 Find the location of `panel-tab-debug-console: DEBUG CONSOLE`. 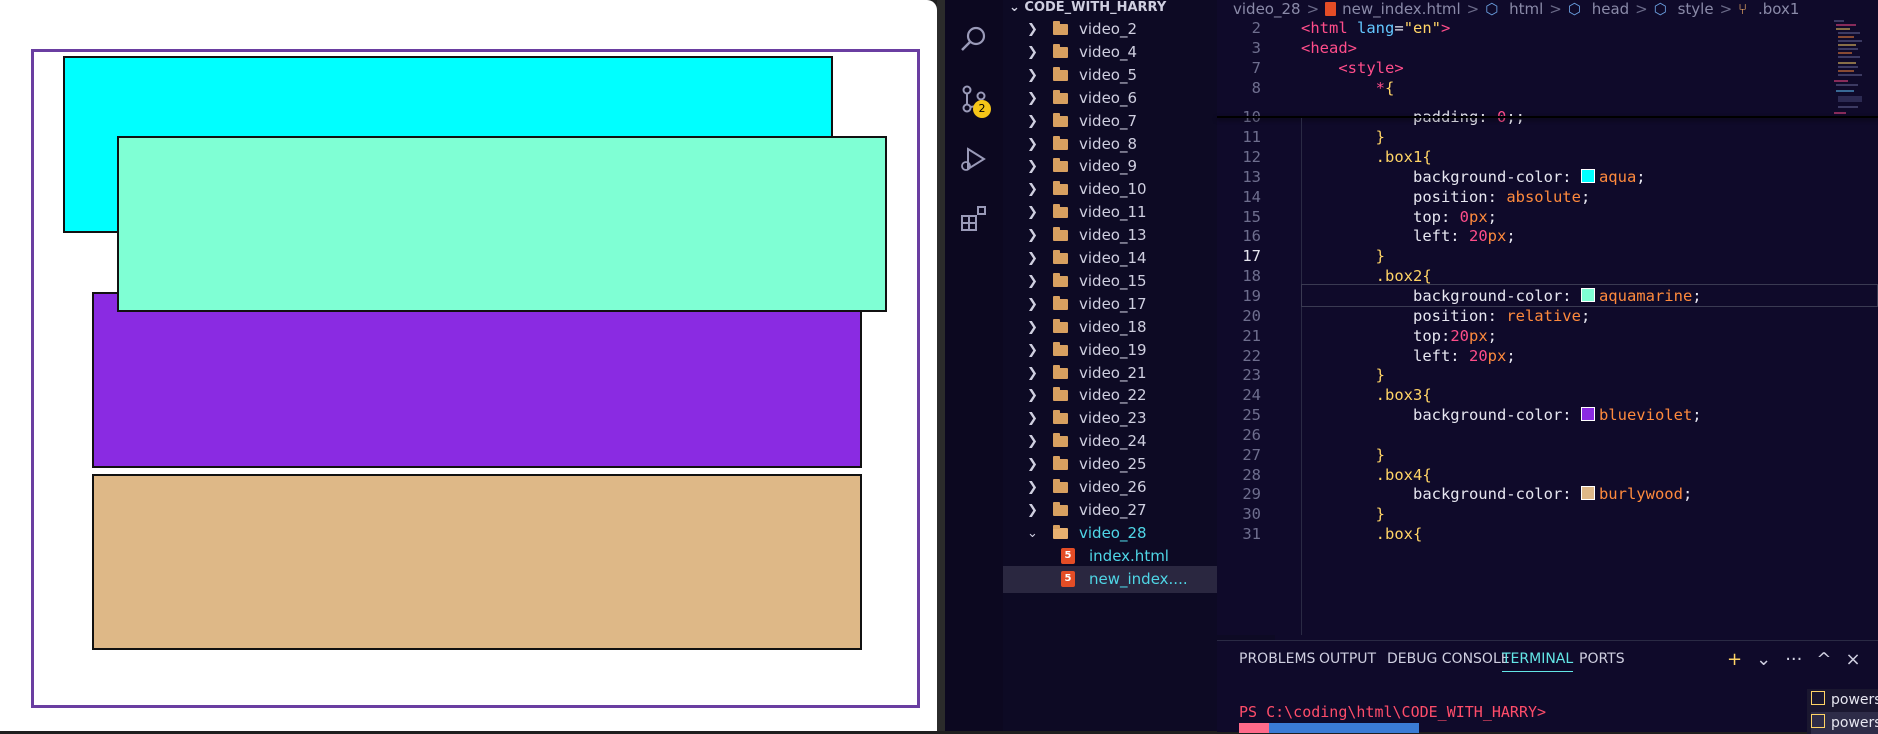

panel-tab-debug-console: DEBUG CONSOLE is located at coordinates (1448, 659).